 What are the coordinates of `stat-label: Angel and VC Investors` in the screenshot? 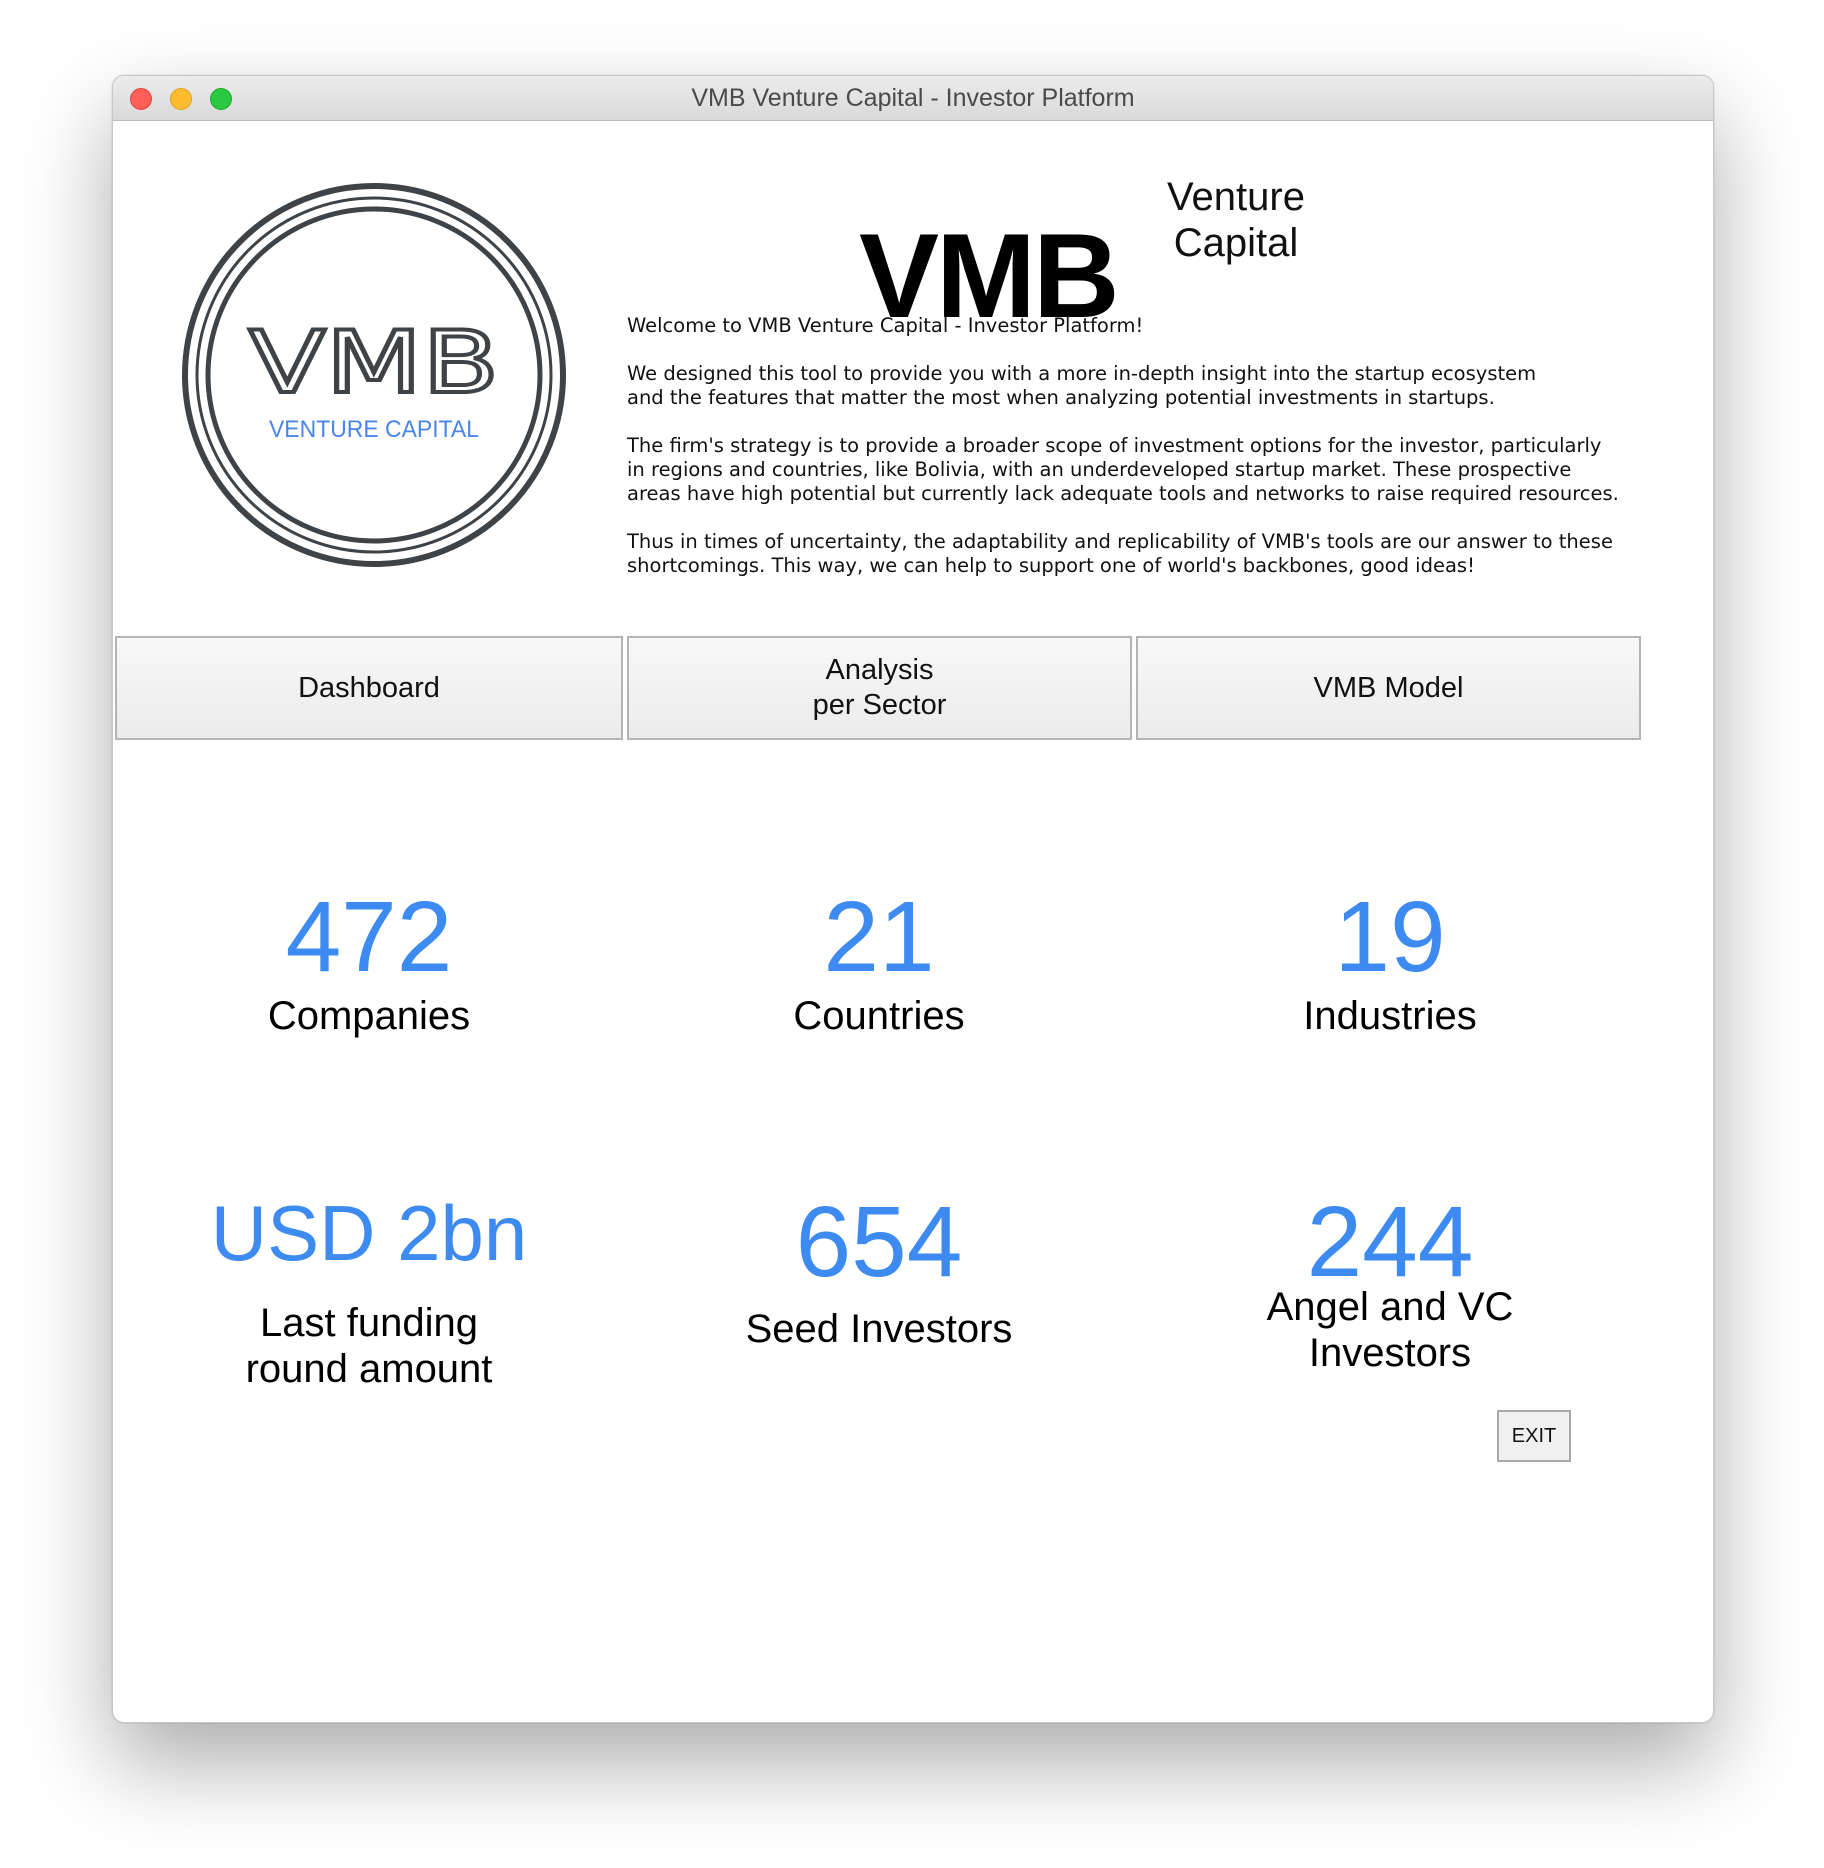 It's located at (1390, 1330).